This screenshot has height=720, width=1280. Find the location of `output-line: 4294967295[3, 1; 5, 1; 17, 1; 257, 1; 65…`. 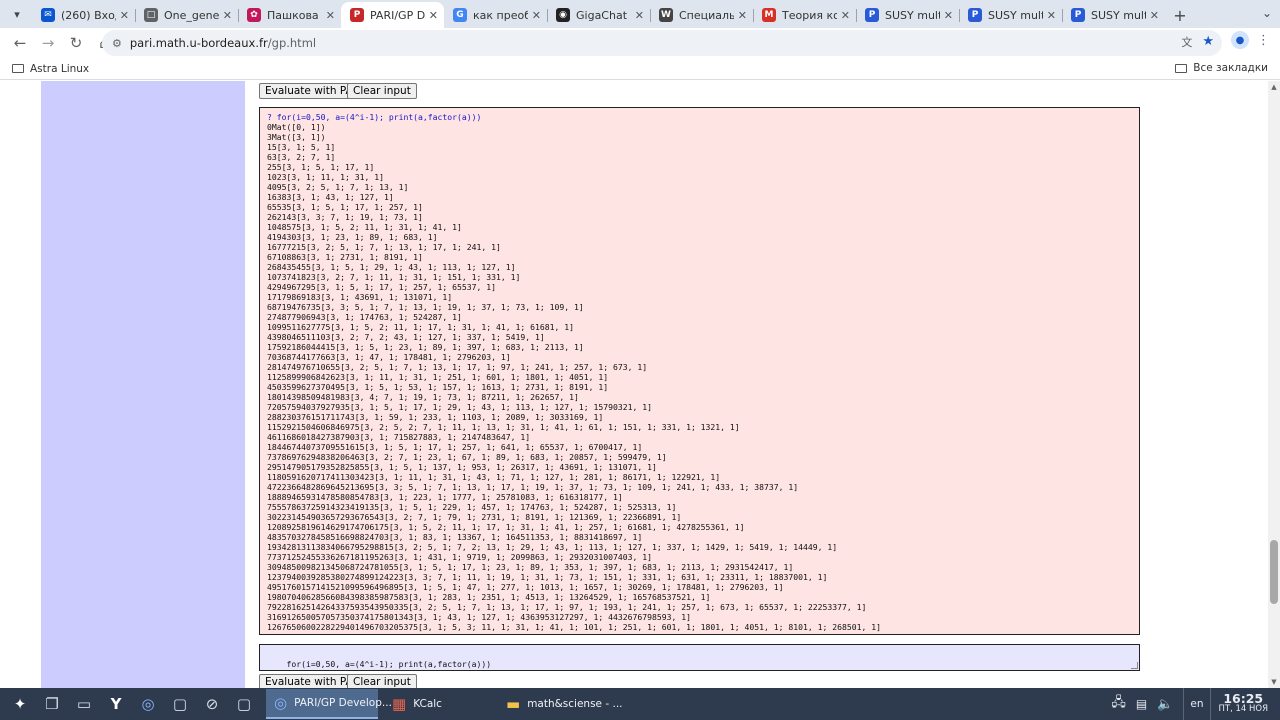

output-line: 4294967295[3, 1; 5, 1; 17, 1; 257, 1; 65… is located at coordinates (382, 287).